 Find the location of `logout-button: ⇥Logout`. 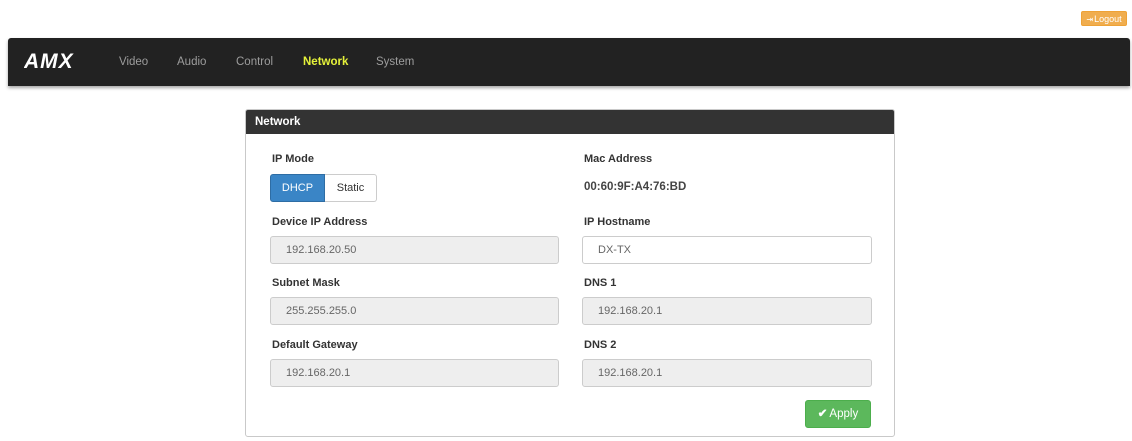

logout-button: ⇥Logout is located at coordinates (1104, 18).